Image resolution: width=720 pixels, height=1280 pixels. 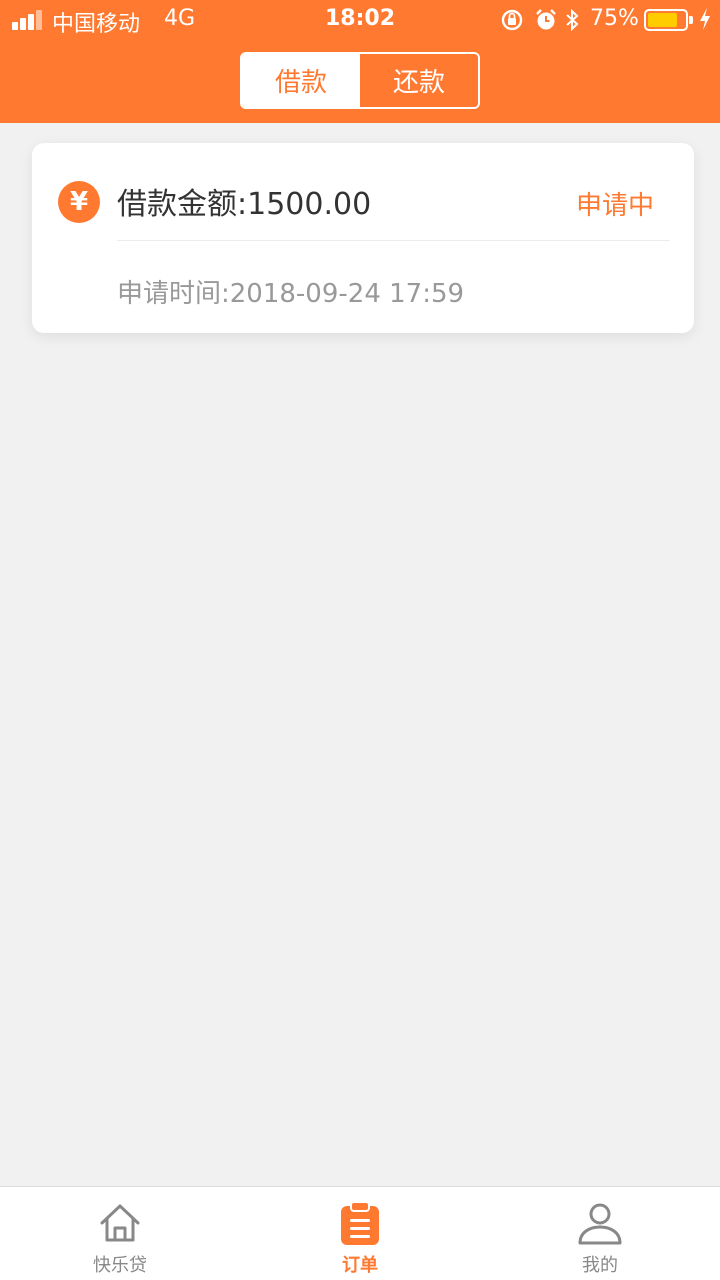 What do you see at coordinates (512, 20) in the screenshot?
I see `rotation-lock-icon` at bounding box center [512, 20].